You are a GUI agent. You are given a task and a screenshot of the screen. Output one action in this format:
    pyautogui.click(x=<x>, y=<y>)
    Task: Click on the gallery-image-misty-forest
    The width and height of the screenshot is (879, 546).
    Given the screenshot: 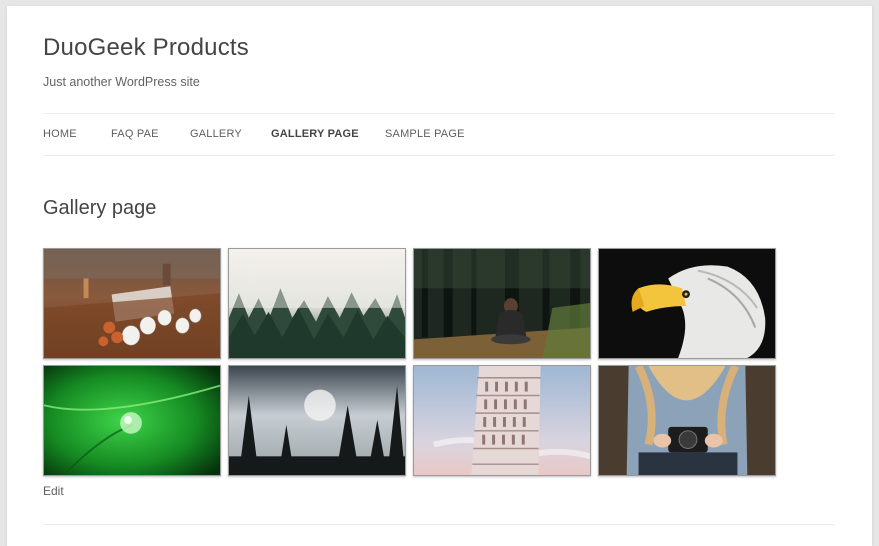 What is the action you would take?
    pyautogui.click(x=317, y=303)
    